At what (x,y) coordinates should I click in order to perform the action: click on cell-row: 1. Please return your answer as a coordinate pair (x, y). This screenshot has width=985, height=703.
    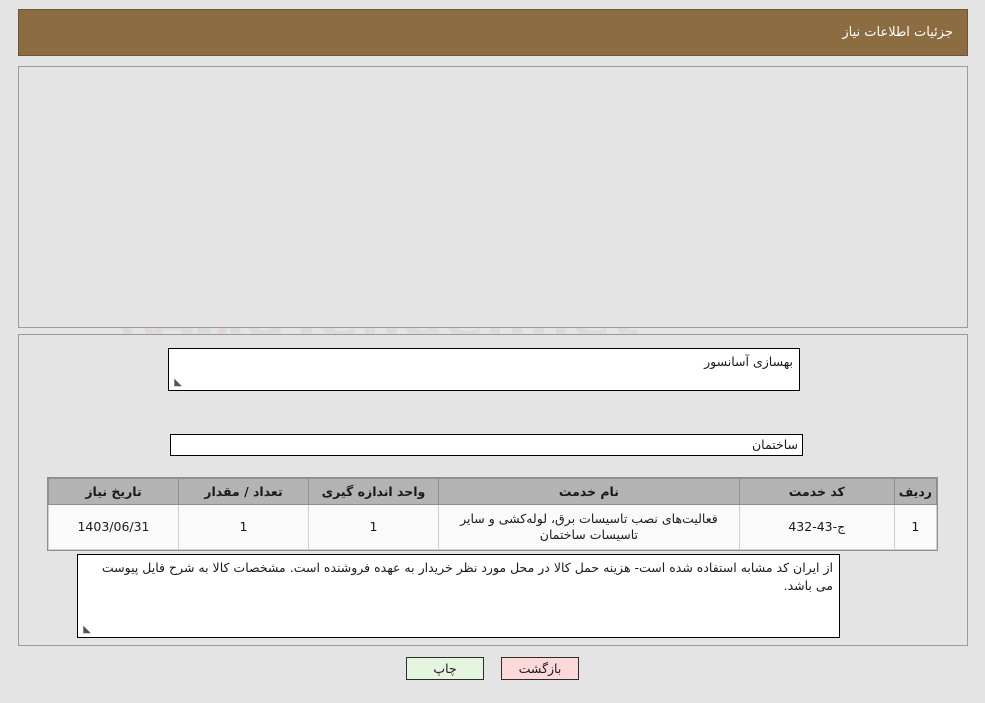
    Looking at the image, I should click on (915, 527).